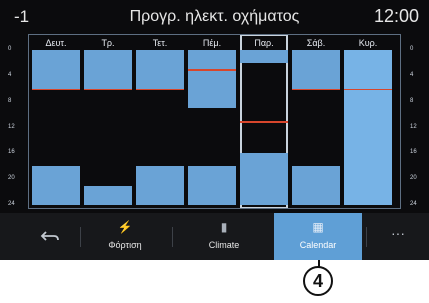 This screenshot has height=303, width=429. What do you see at coordinates (10, 74) in the screenshot?
I see `hour-tick-left: 4` at bounding box center [10, 74].